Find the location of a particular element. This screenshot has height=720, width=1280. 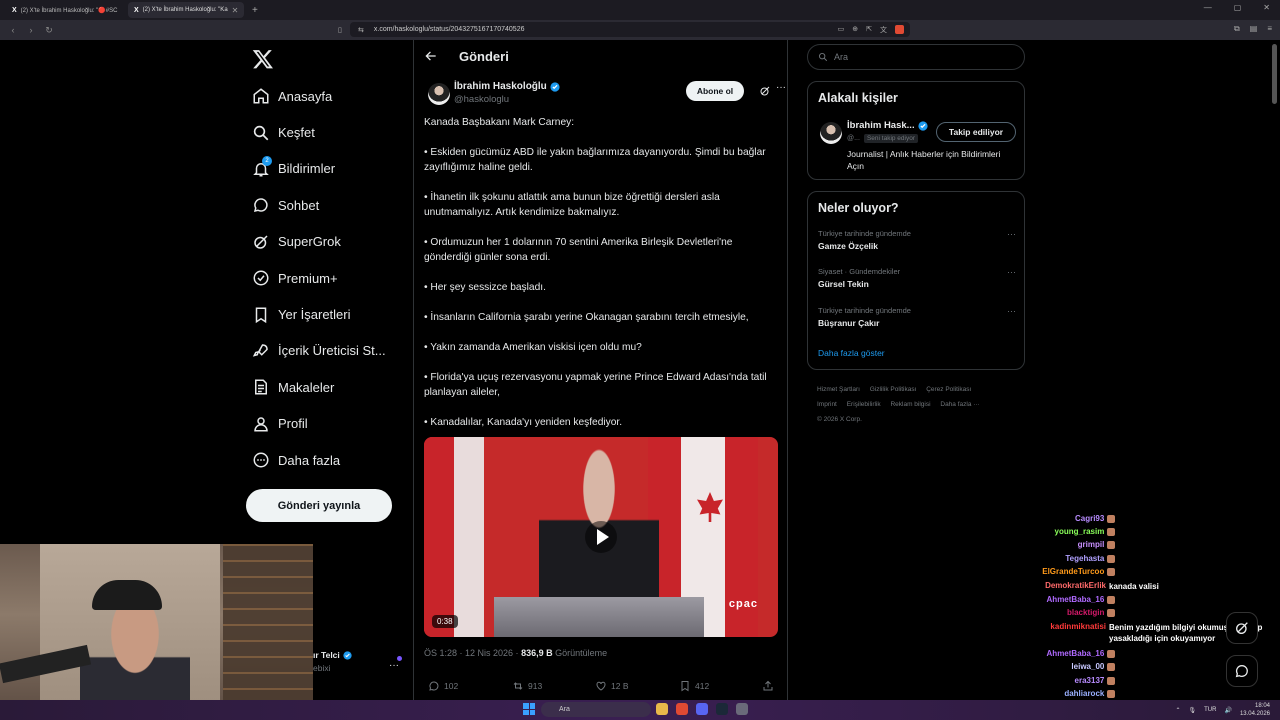

volume-icon: 🔊 is located at coordinates (1227, 710).